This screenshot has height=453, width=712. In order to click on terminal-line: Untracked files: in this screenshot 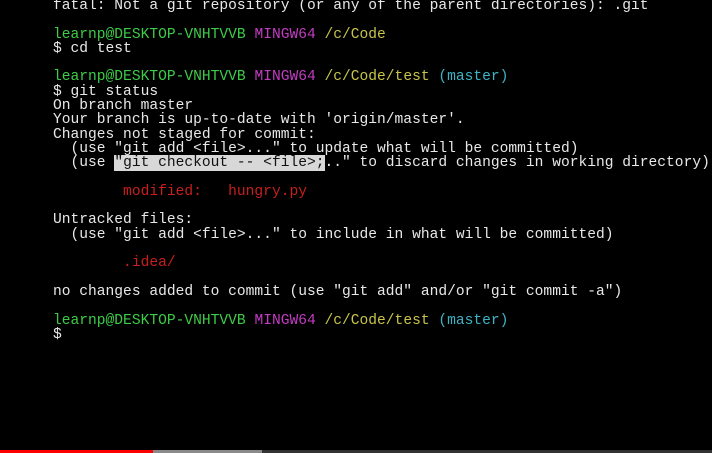, I will do `click(381, 220)`.